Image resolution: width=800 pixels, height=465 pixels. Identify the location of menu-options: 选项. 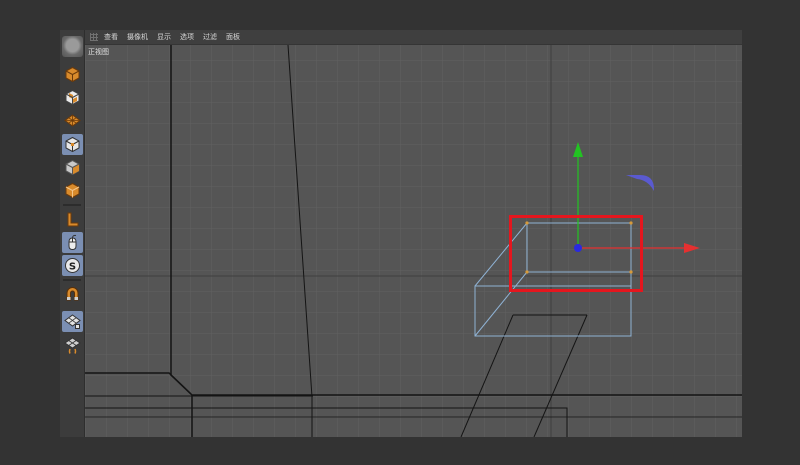
(187, 37).